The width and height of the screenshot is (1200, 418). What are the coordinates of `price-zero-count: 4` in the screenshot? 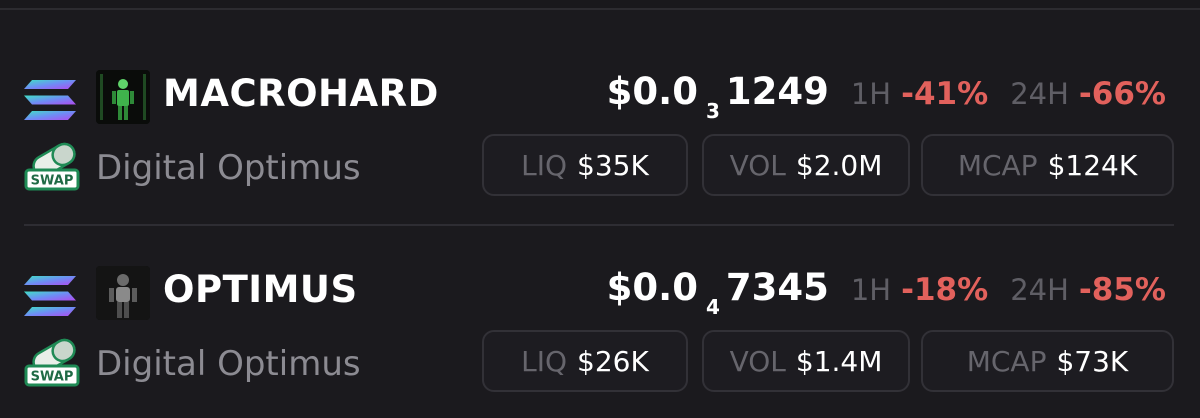 It's located at (712, 307).